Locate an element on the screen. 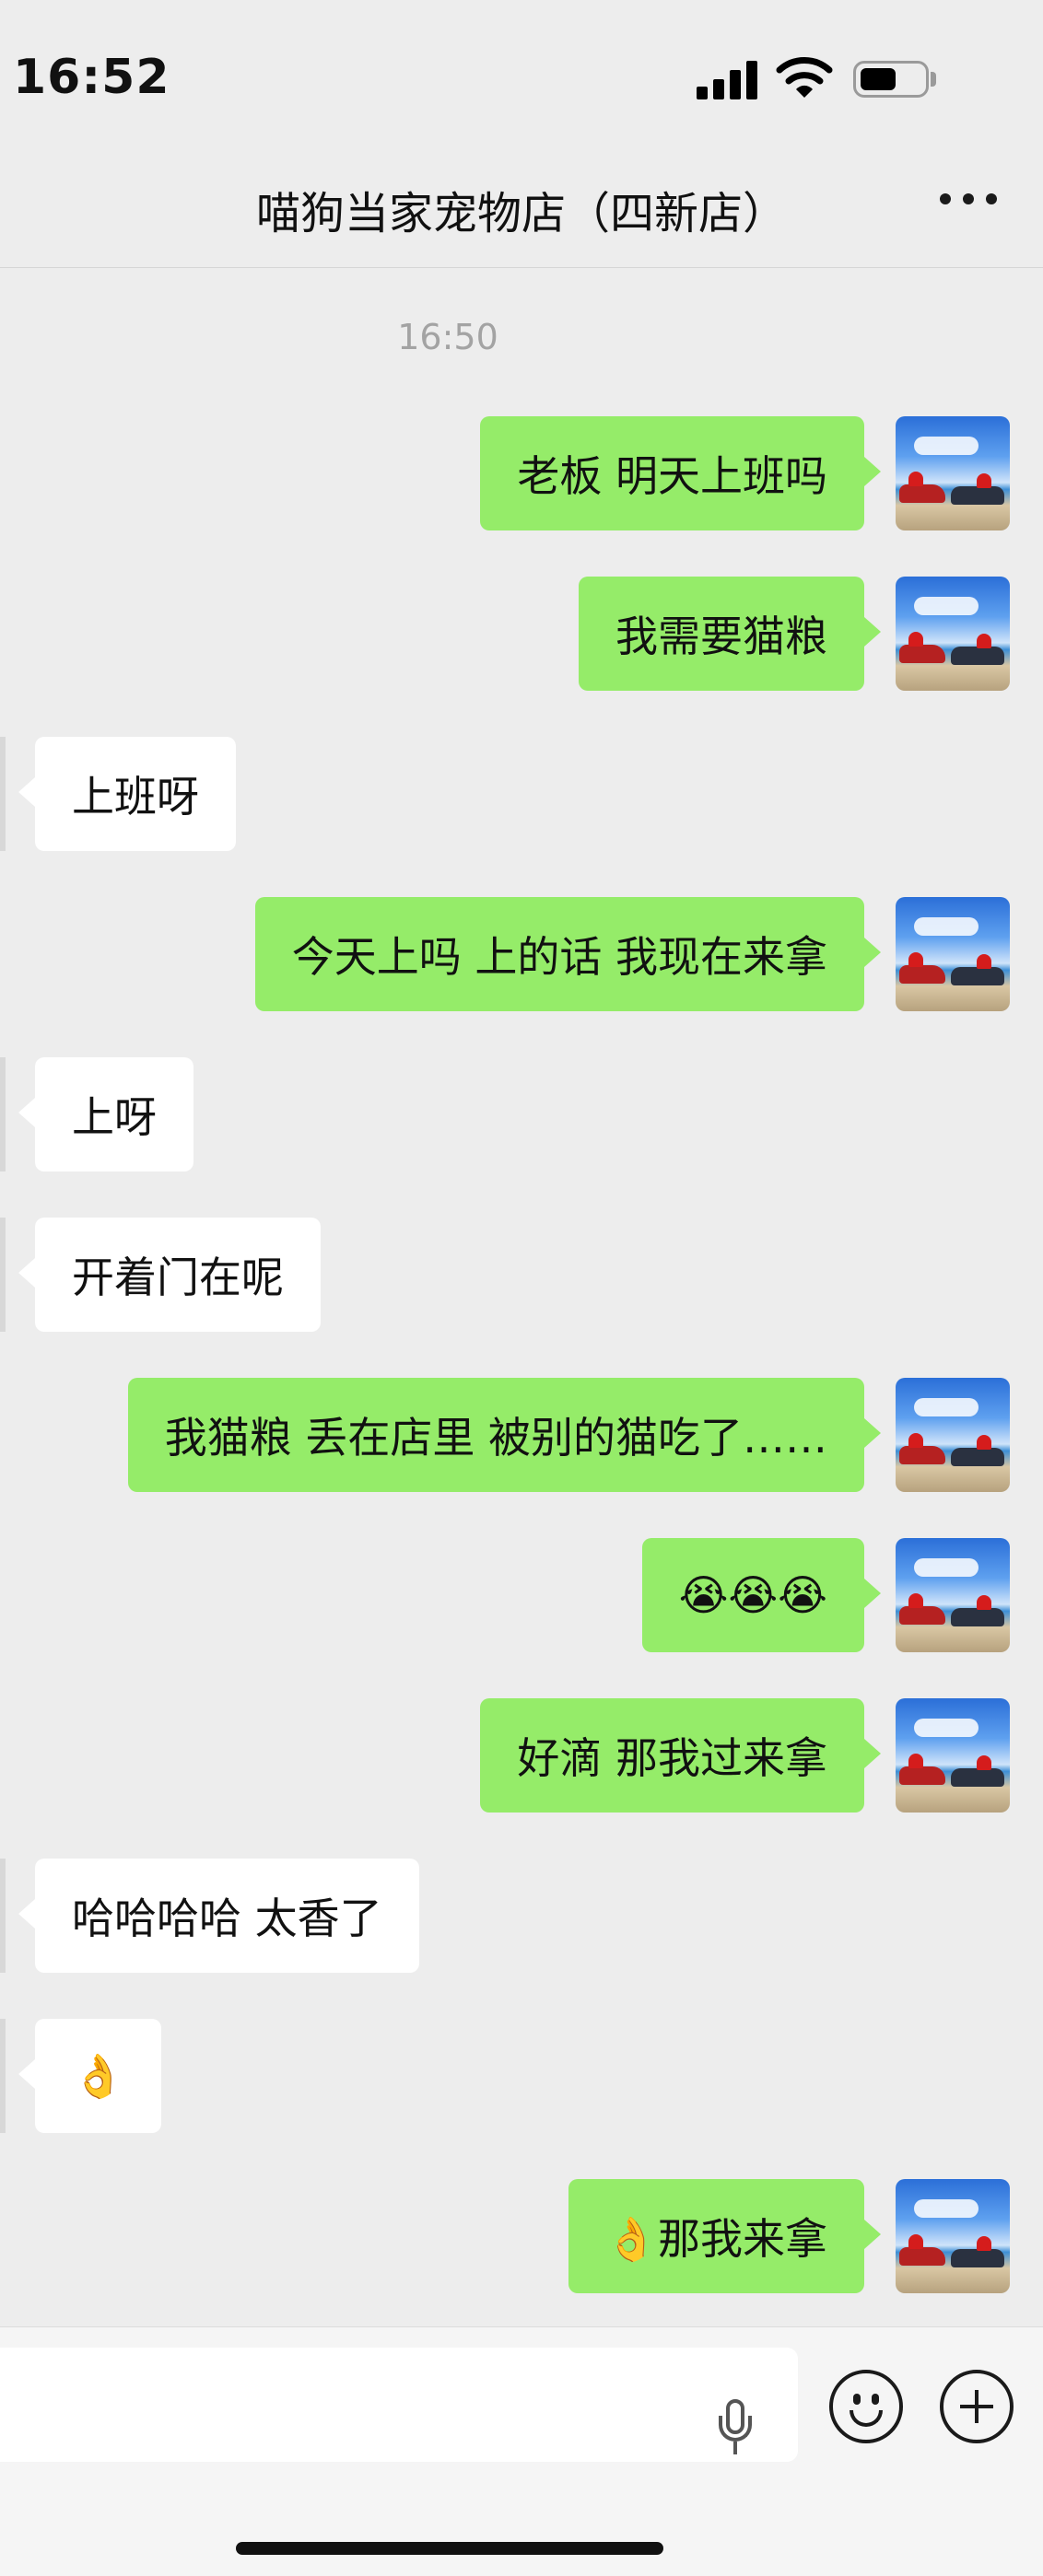 The width and height of the screenshot is (1043, 2576). status-bar: 16:52 is located at coordinates (521, 73).